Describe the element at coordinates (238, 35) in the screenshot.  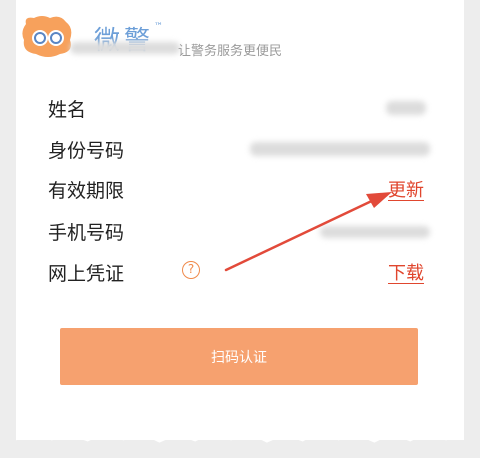
I see `header: 微警™ 让警务服务更便民` at that location.